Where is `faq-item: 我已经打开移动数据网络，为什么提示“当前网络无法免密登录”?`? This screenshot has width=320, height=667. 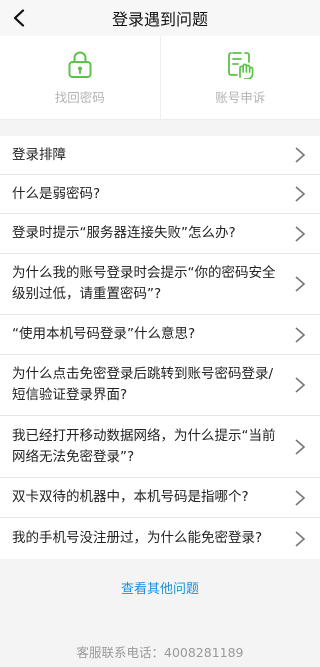 faq-item: 我已经打开移动数据网络，为什么提示“当前网络无法免密登录”? is located at coordinates (160, 447).